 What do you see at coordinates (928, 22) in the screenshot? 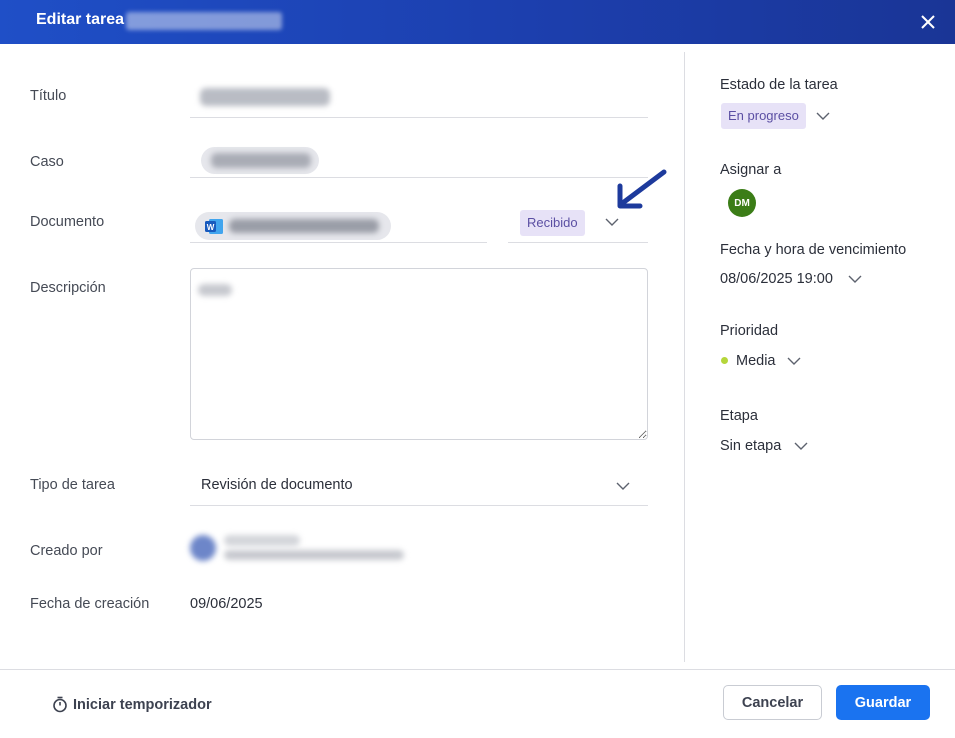
I see `close-icon` at bounding box center [928, 22].